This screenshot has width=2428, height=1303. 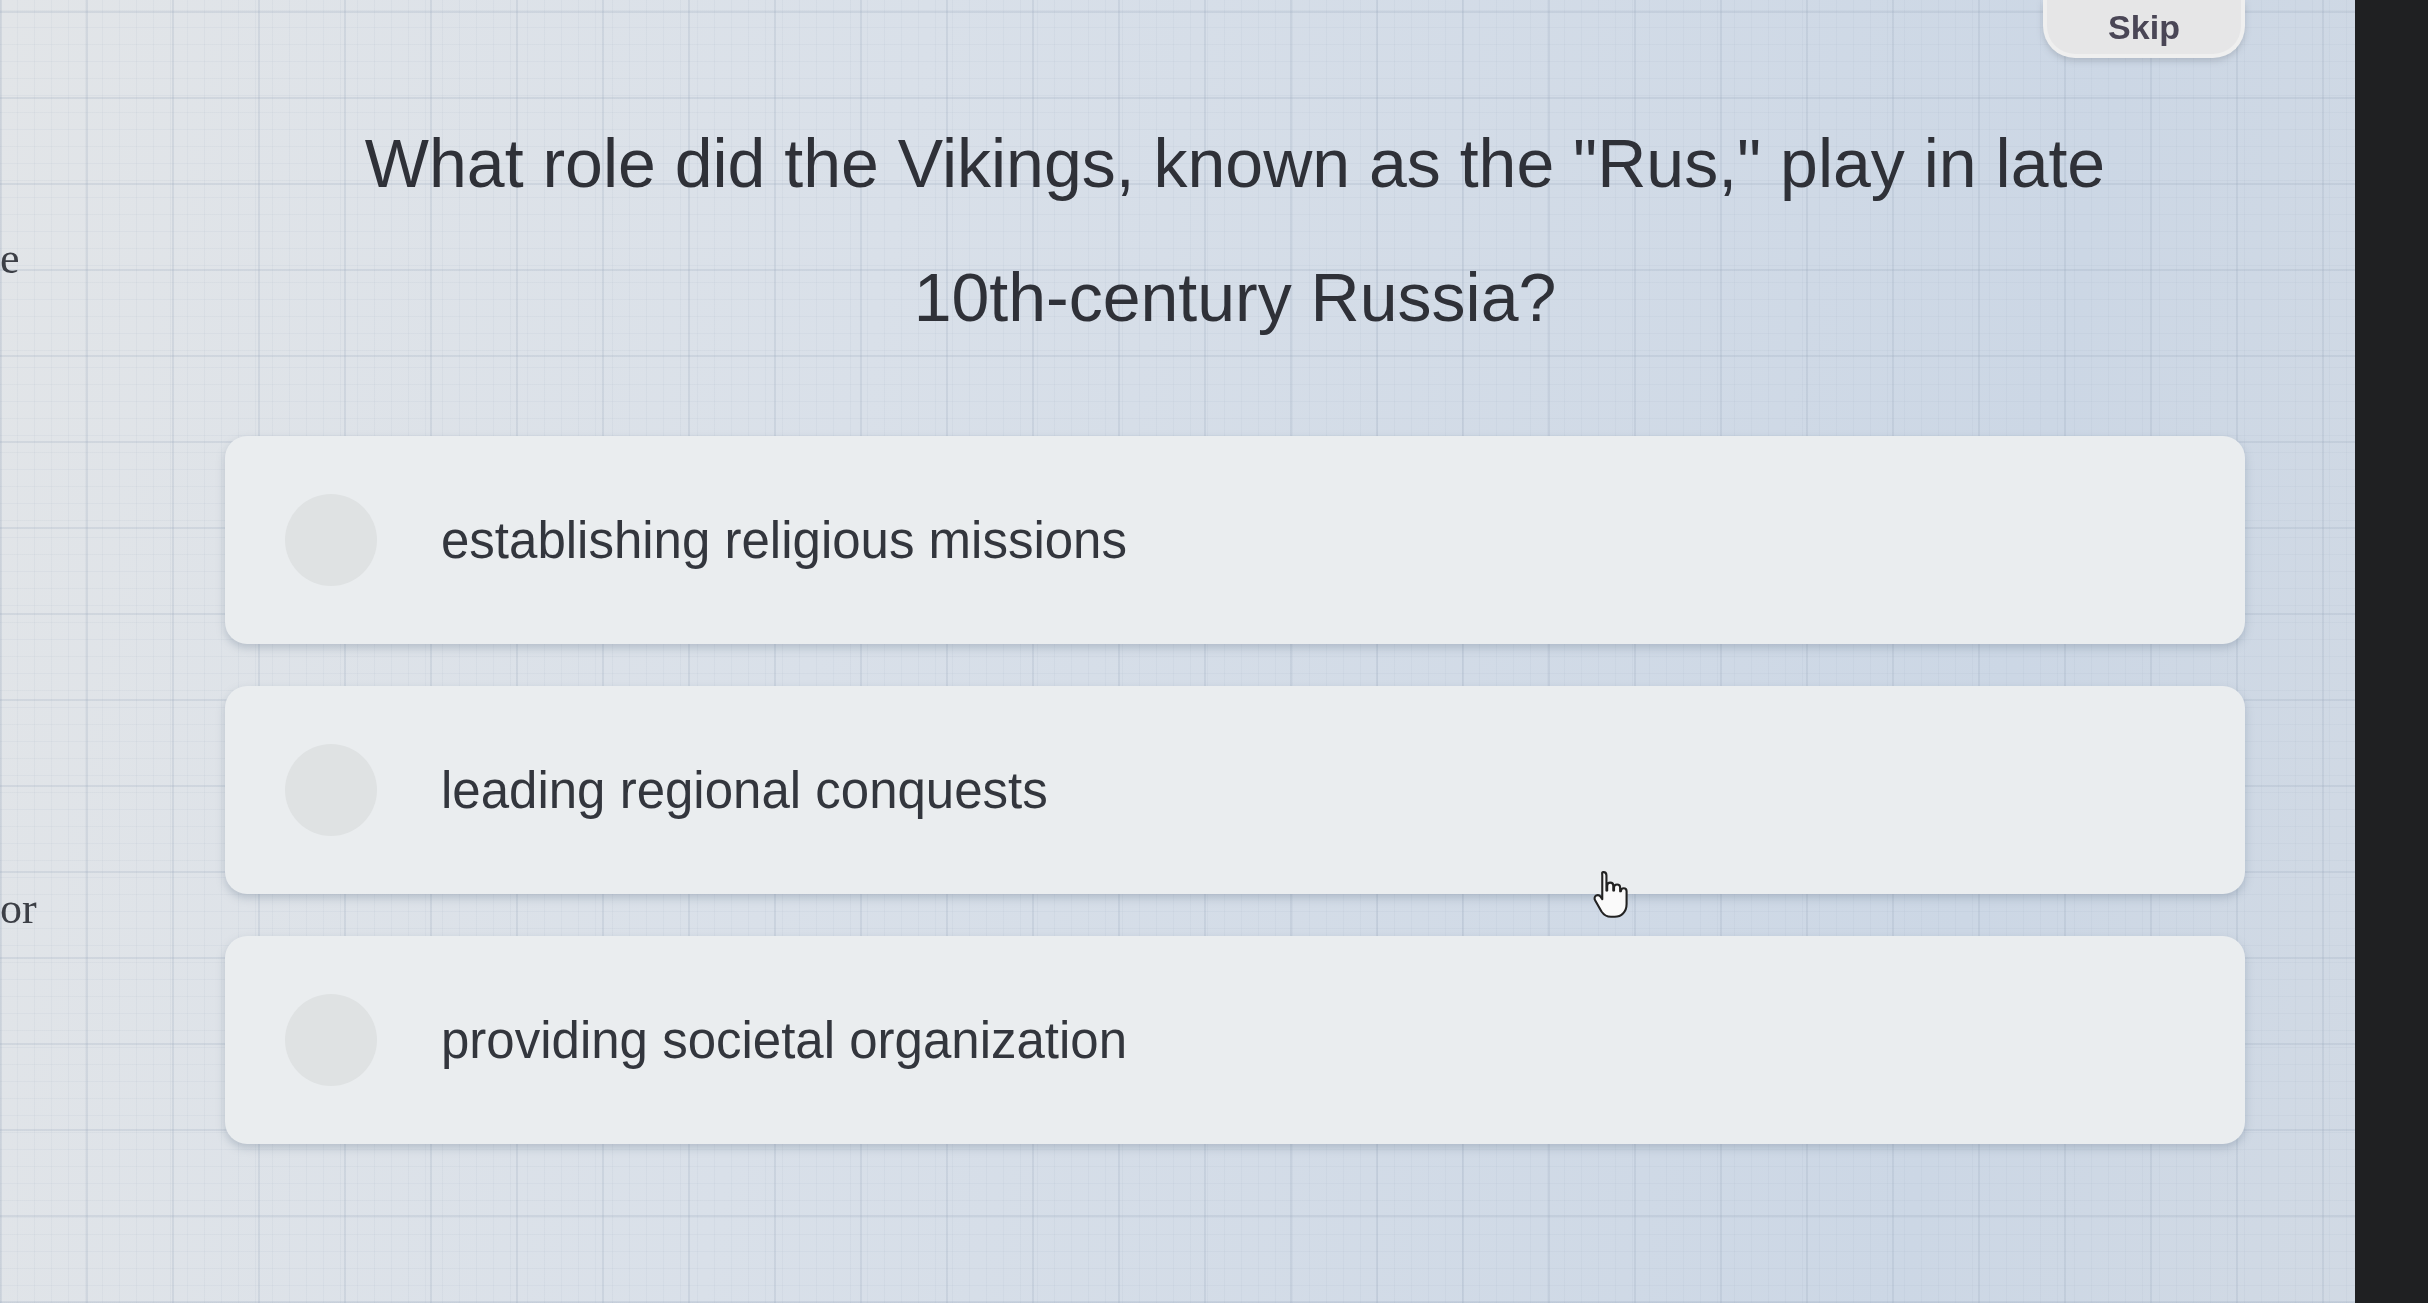 What do you see at coordinates (10, 259) in the screenshot?
I see `cut-off-text: e` at bounding box center [10, 259].